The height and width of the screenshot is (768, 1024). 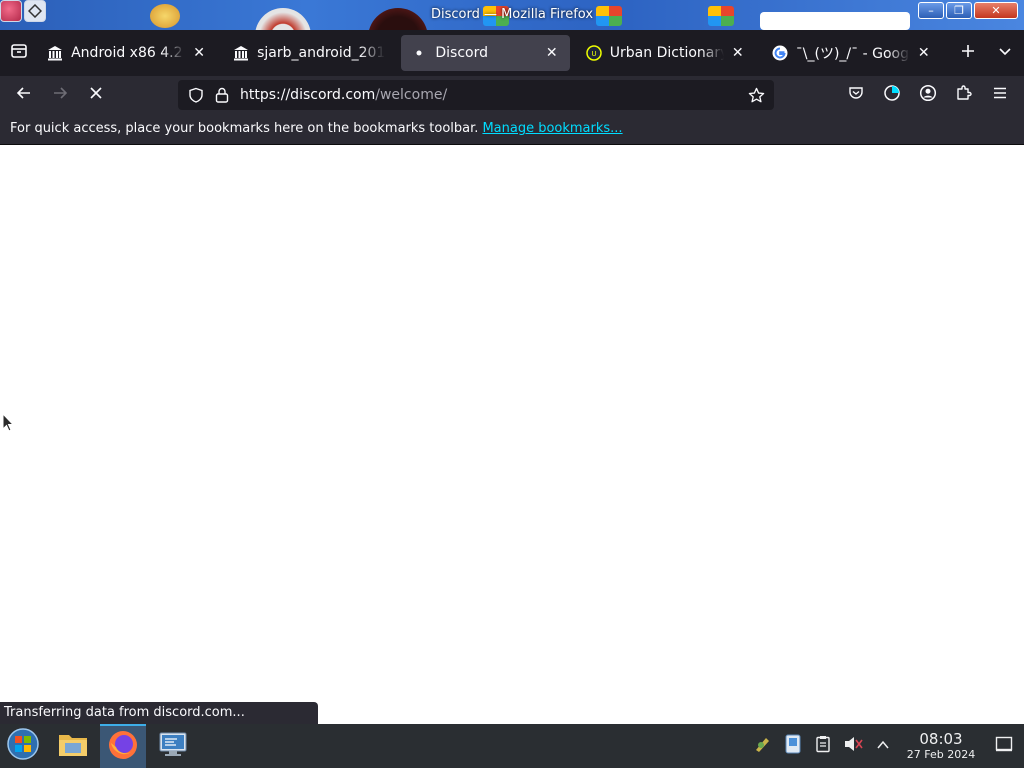 I want to click on tab-google-shrug: ¯\_(ツ)_/¯ - Google ✕, so click(x=852, y=53).